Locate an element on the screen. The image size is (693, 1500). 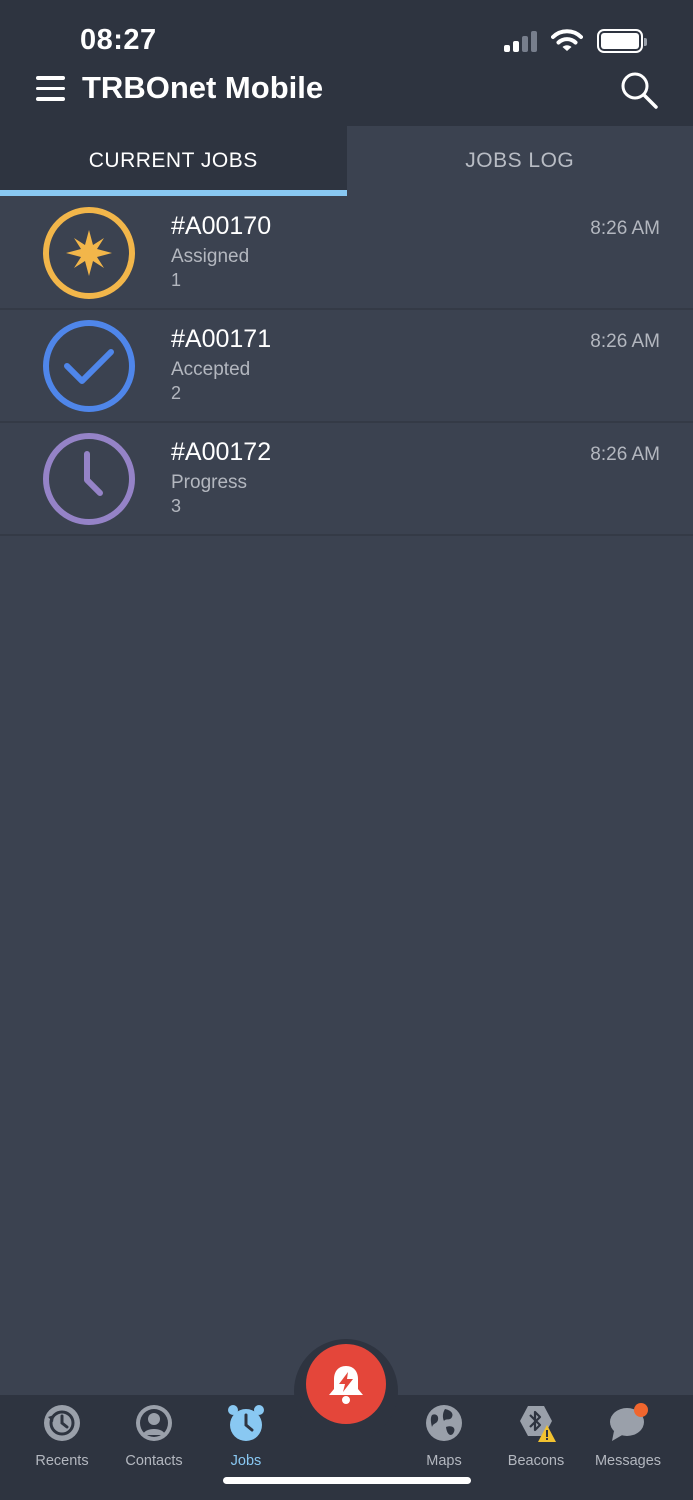
job-id: #A00171 is located at coordinates (221, 339).